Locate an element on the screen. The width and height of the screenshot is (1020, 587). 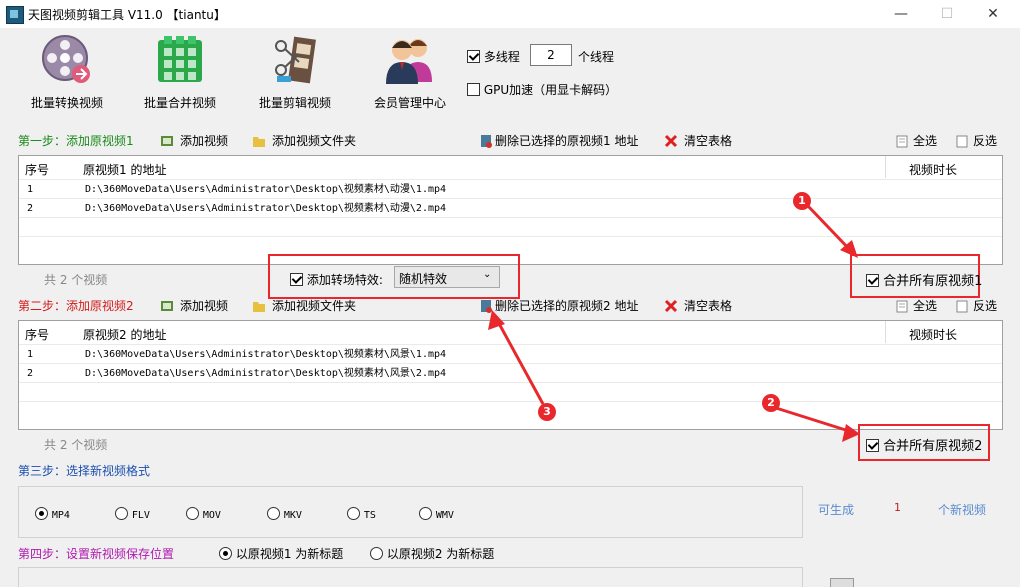
callout-1: 1 is located at coordinates (802, 201).